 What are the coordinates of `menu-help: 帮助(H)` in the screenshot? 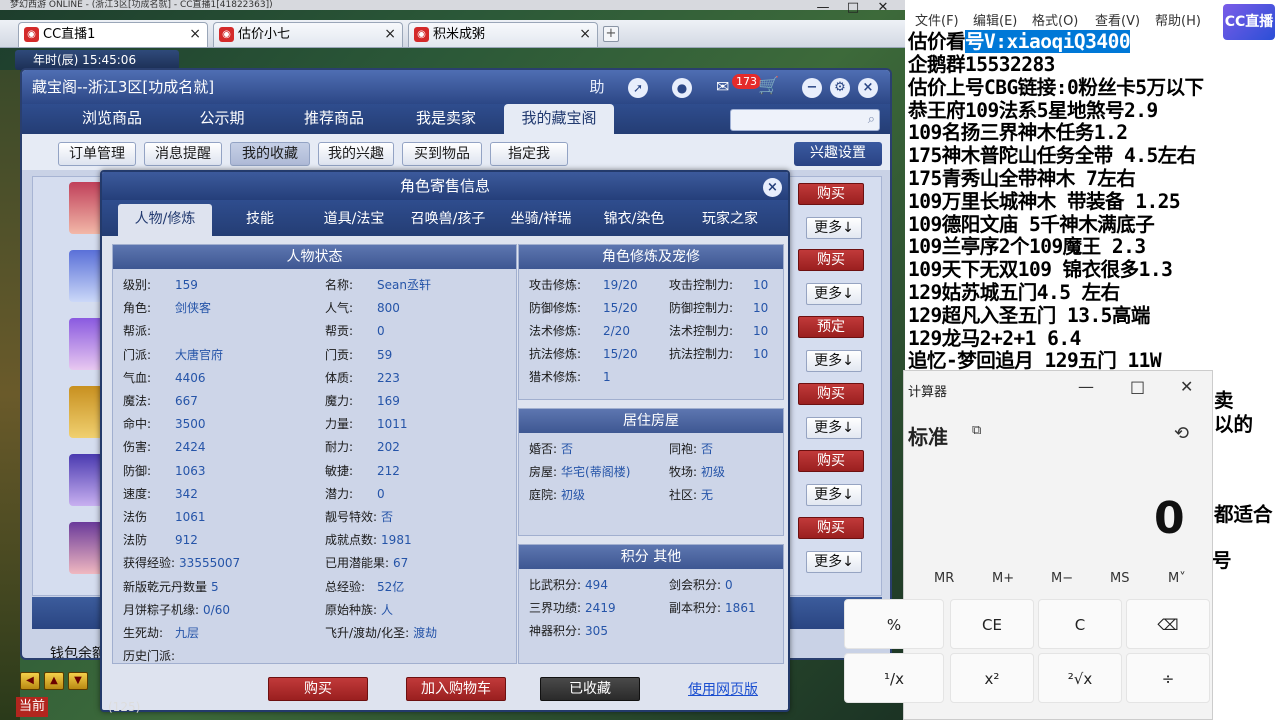 It's located at (1178, 19).